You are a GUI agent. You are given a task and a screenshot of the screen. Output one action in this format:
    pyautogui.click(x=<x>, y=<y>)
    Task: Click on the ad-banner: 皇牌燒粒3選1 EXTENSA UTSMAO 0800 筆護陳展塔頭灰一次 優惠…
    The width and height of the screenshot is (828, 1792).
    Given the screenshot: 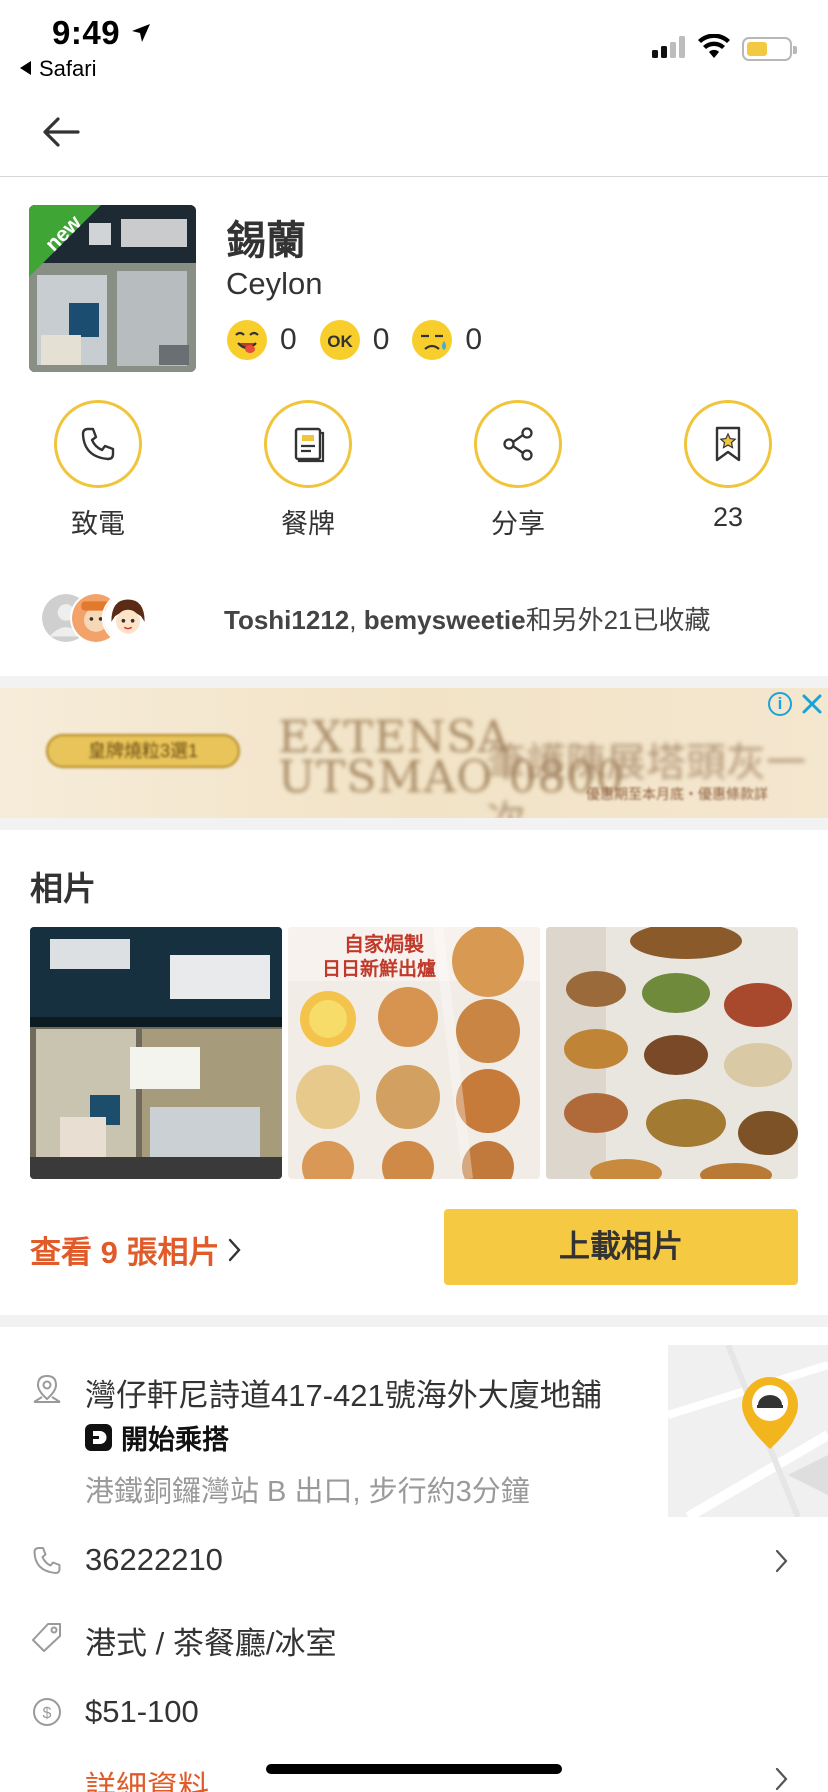 What is the action you would take?
    pyautogui.click(x=414, y=753)
    